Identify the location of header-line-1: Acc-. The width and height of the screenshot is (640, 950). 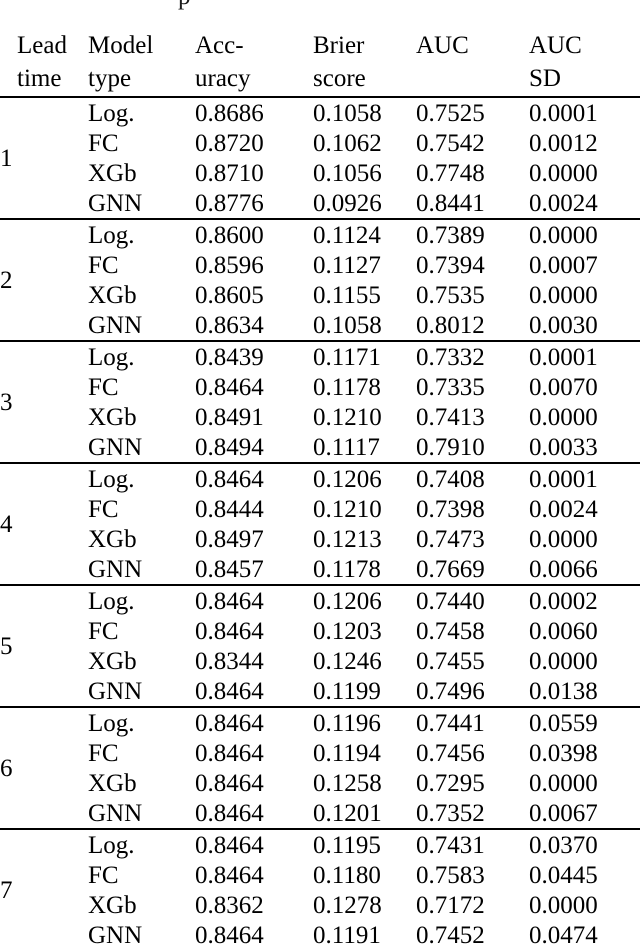
(219, 45).